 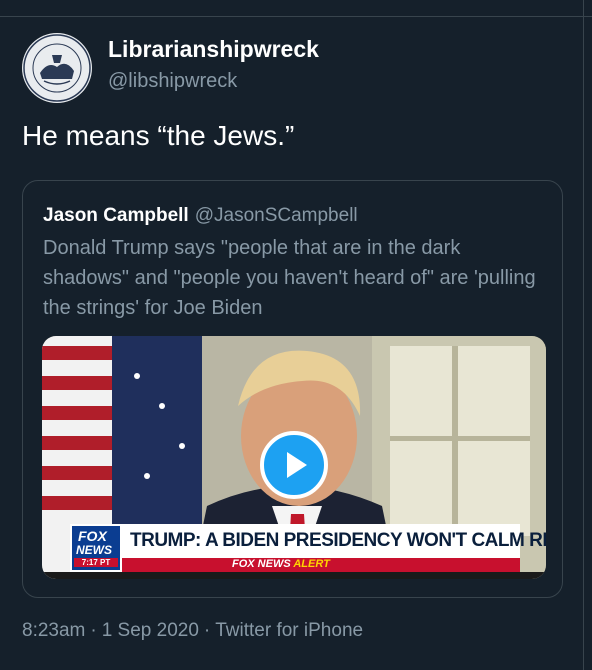 I want to click on tweet-metadata: 8:23am · 1 Sep 2020 · Twitter for iPhone, so click(x=192, y=631).